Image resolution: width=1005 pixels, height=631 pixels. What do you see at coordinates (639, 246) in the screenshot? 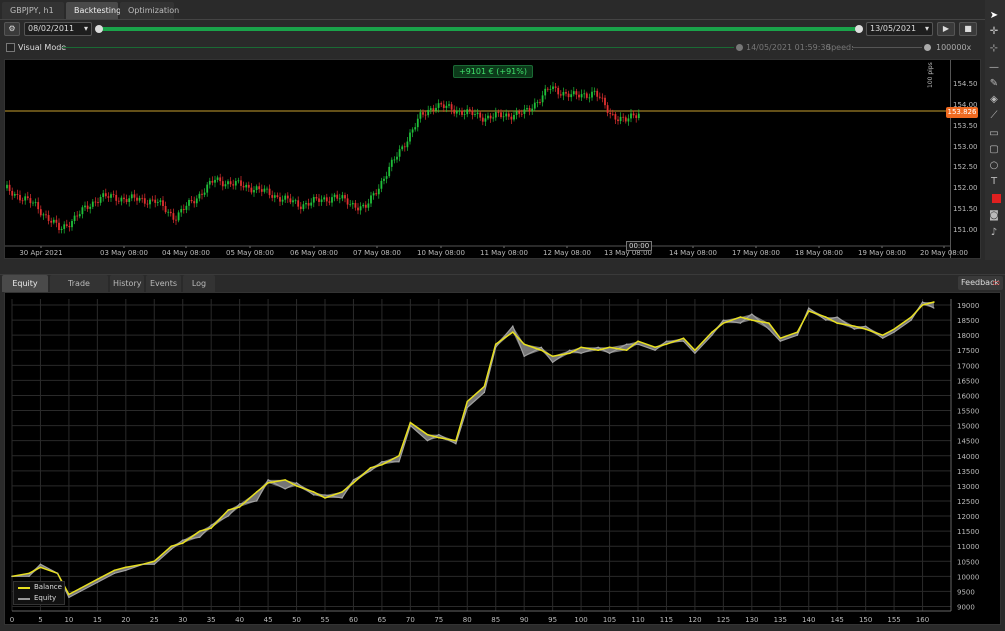
I see `cursor-time-label: 00:00` at bounding box center [639, 246].